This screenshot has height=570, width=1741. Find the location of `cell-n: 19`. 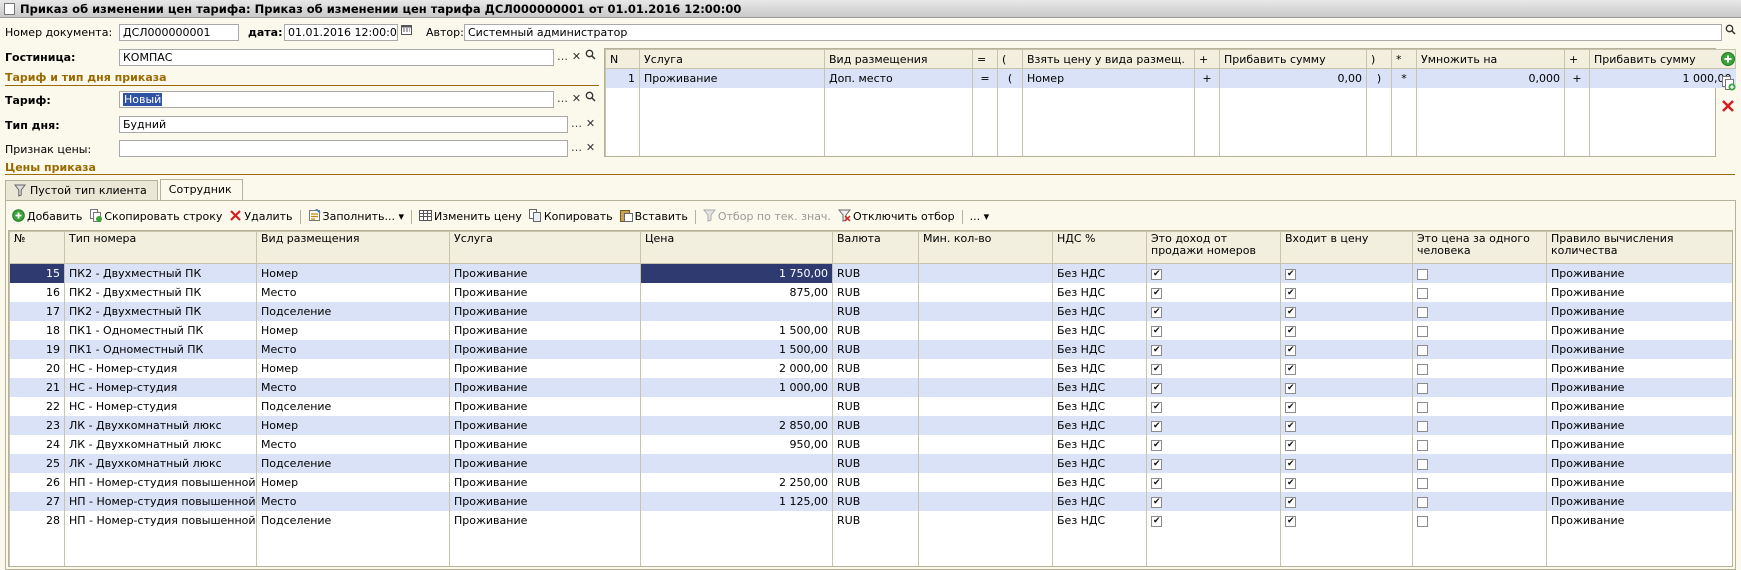

cell-n: 19 is located at coordinates (37, 349).